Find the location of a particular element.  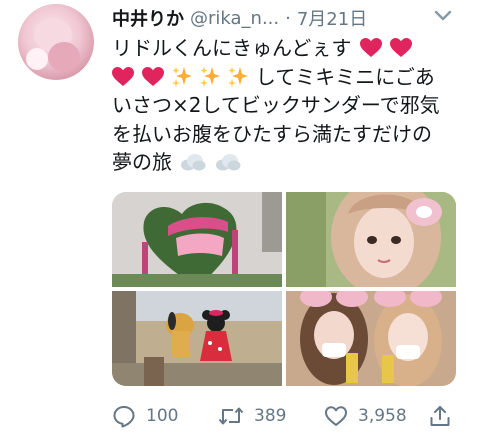

photo-pluto-minnie-image is located at coordinates (197, 338).